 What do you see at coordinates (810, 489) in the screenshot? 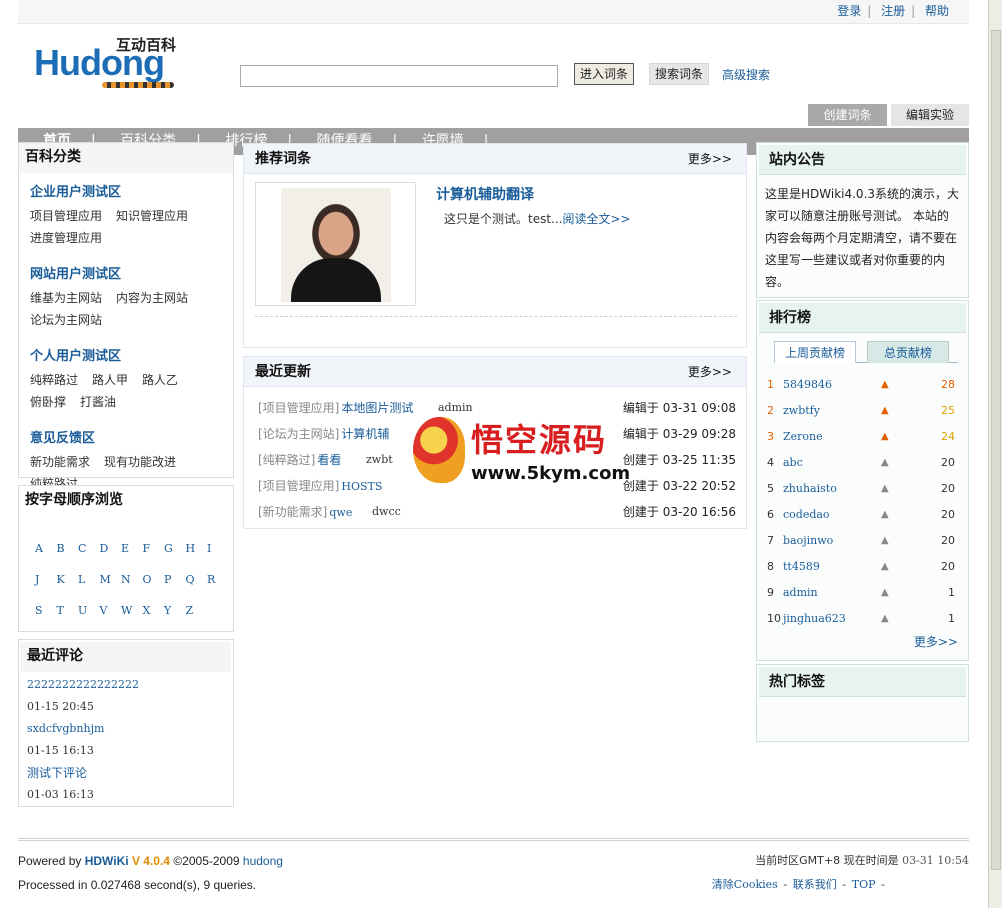
I see `rank-user: zhuhaisto` at bounding box center [810, 489].